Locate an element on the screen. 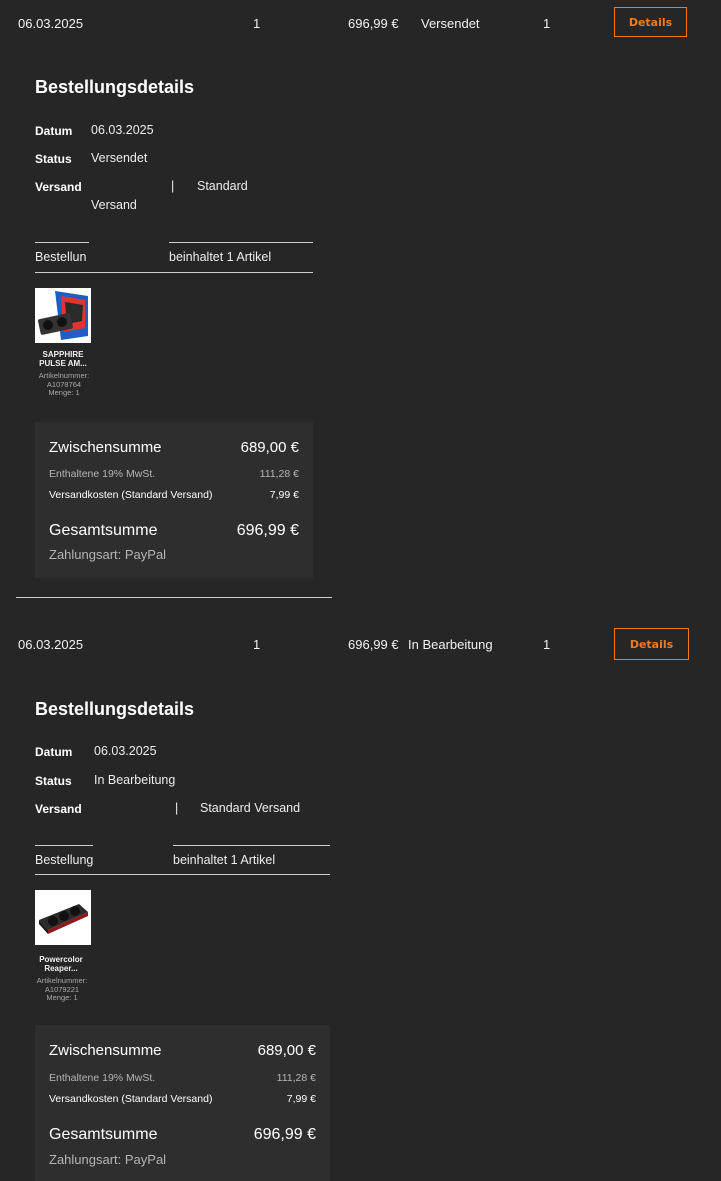 The width and height of the screenshot is (721, 1181). items-heading-left: Bestellung is located at coordinates (64, 860).